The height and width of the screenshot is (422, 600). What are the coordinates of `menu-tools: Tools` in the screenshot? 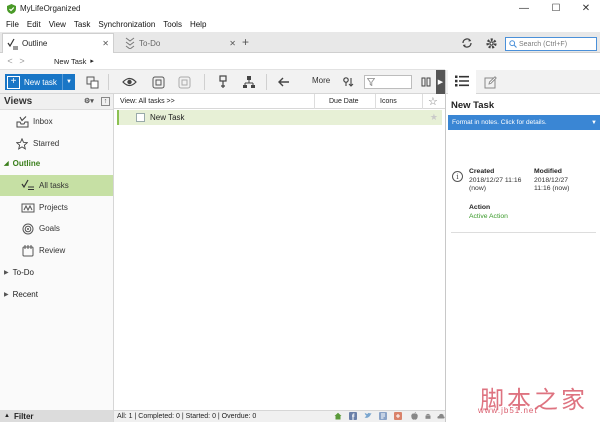 It's located at (172, 24).